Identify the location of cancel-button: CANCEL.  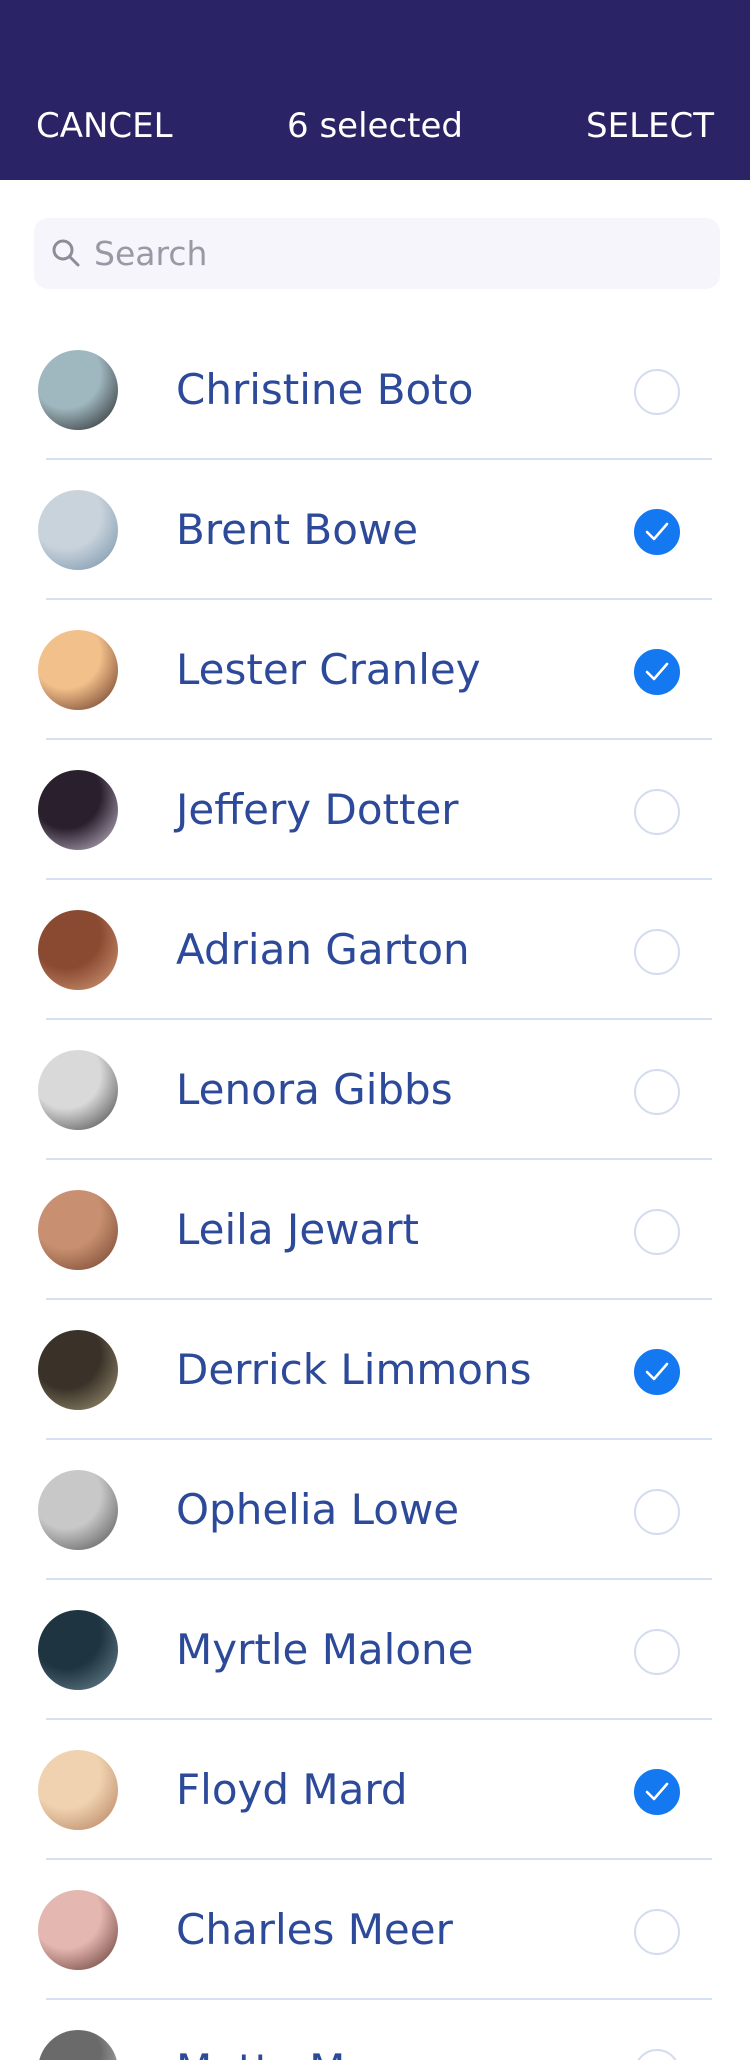
(104, 126).